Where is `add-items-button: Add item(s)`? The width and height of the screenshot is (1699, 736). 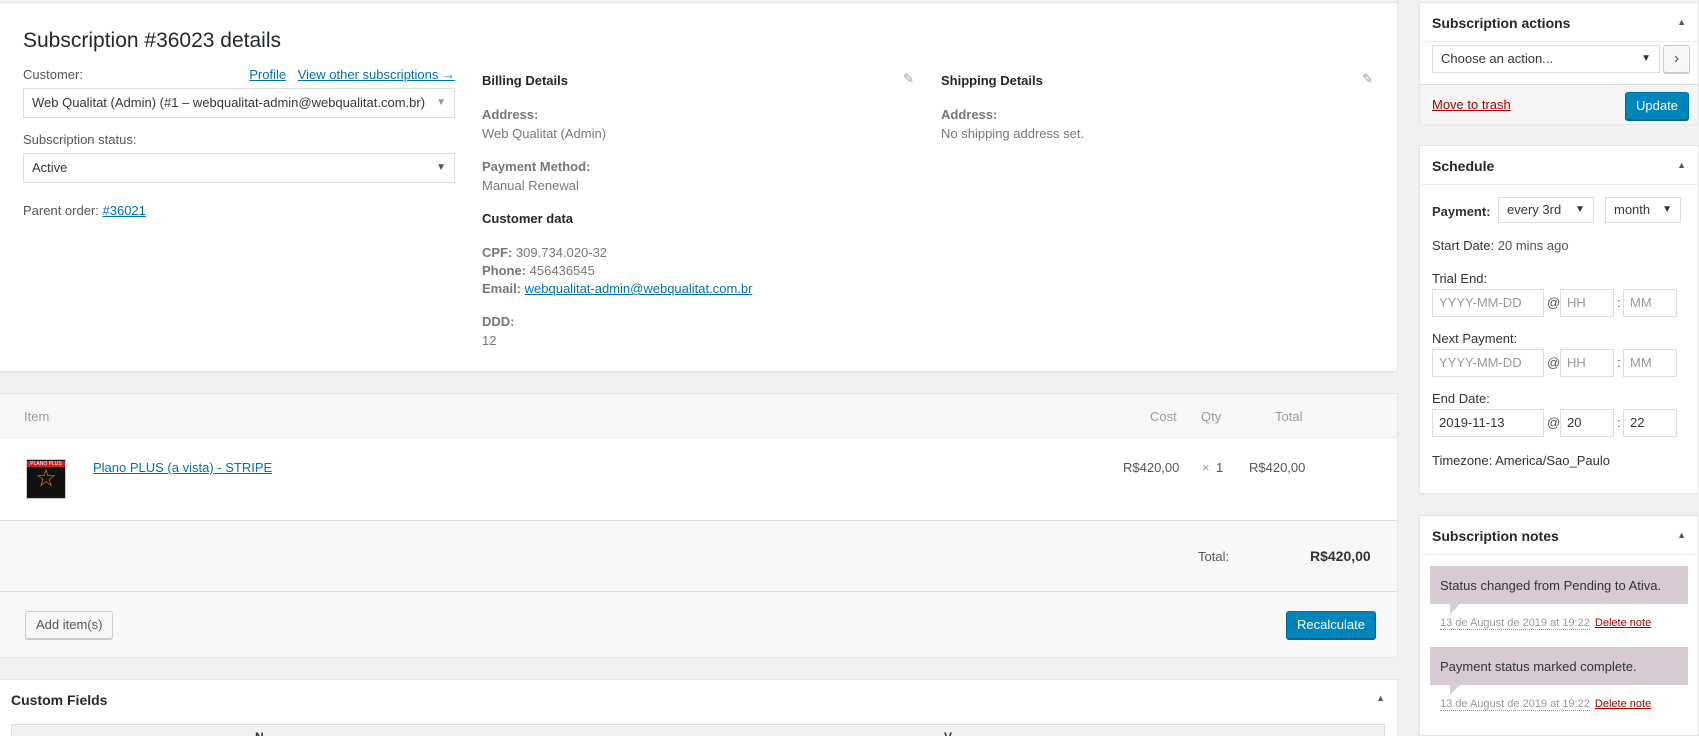
add-items-button: Add item(s) is located at coordinates (69, 625).